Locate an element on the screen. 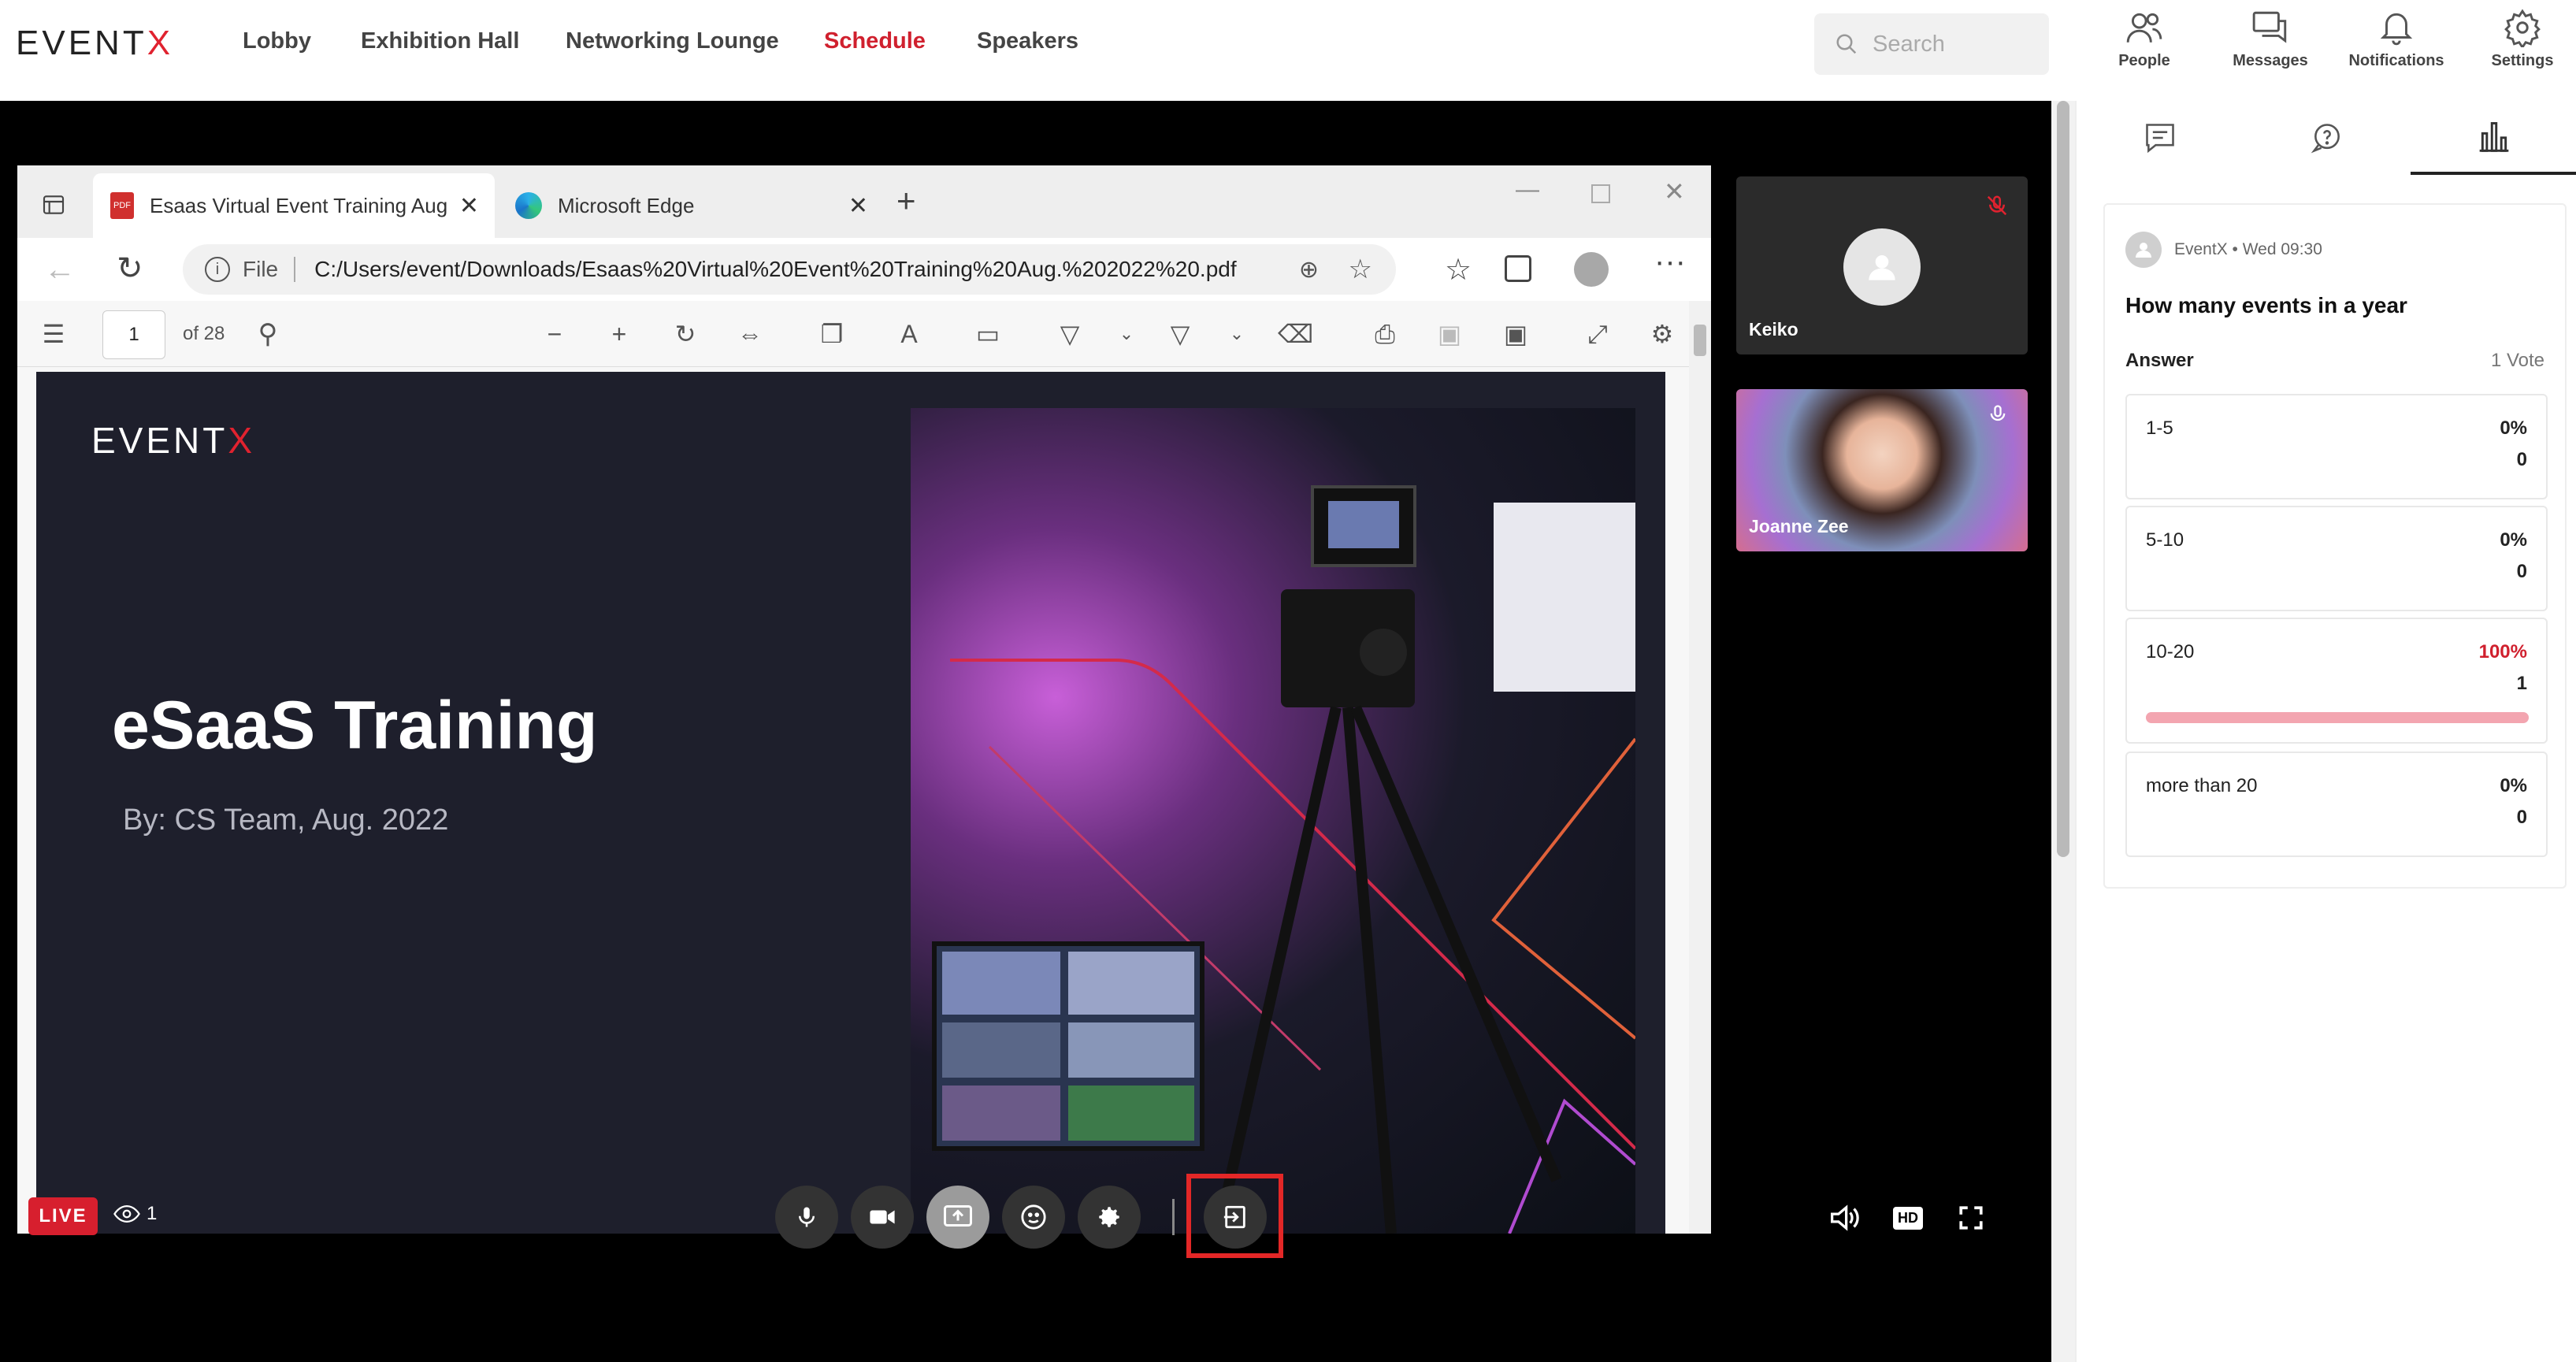 The height and width of the screenshot is (1362, 2576). poll-option-percent: 100% is located at coordinates (2502, 651).